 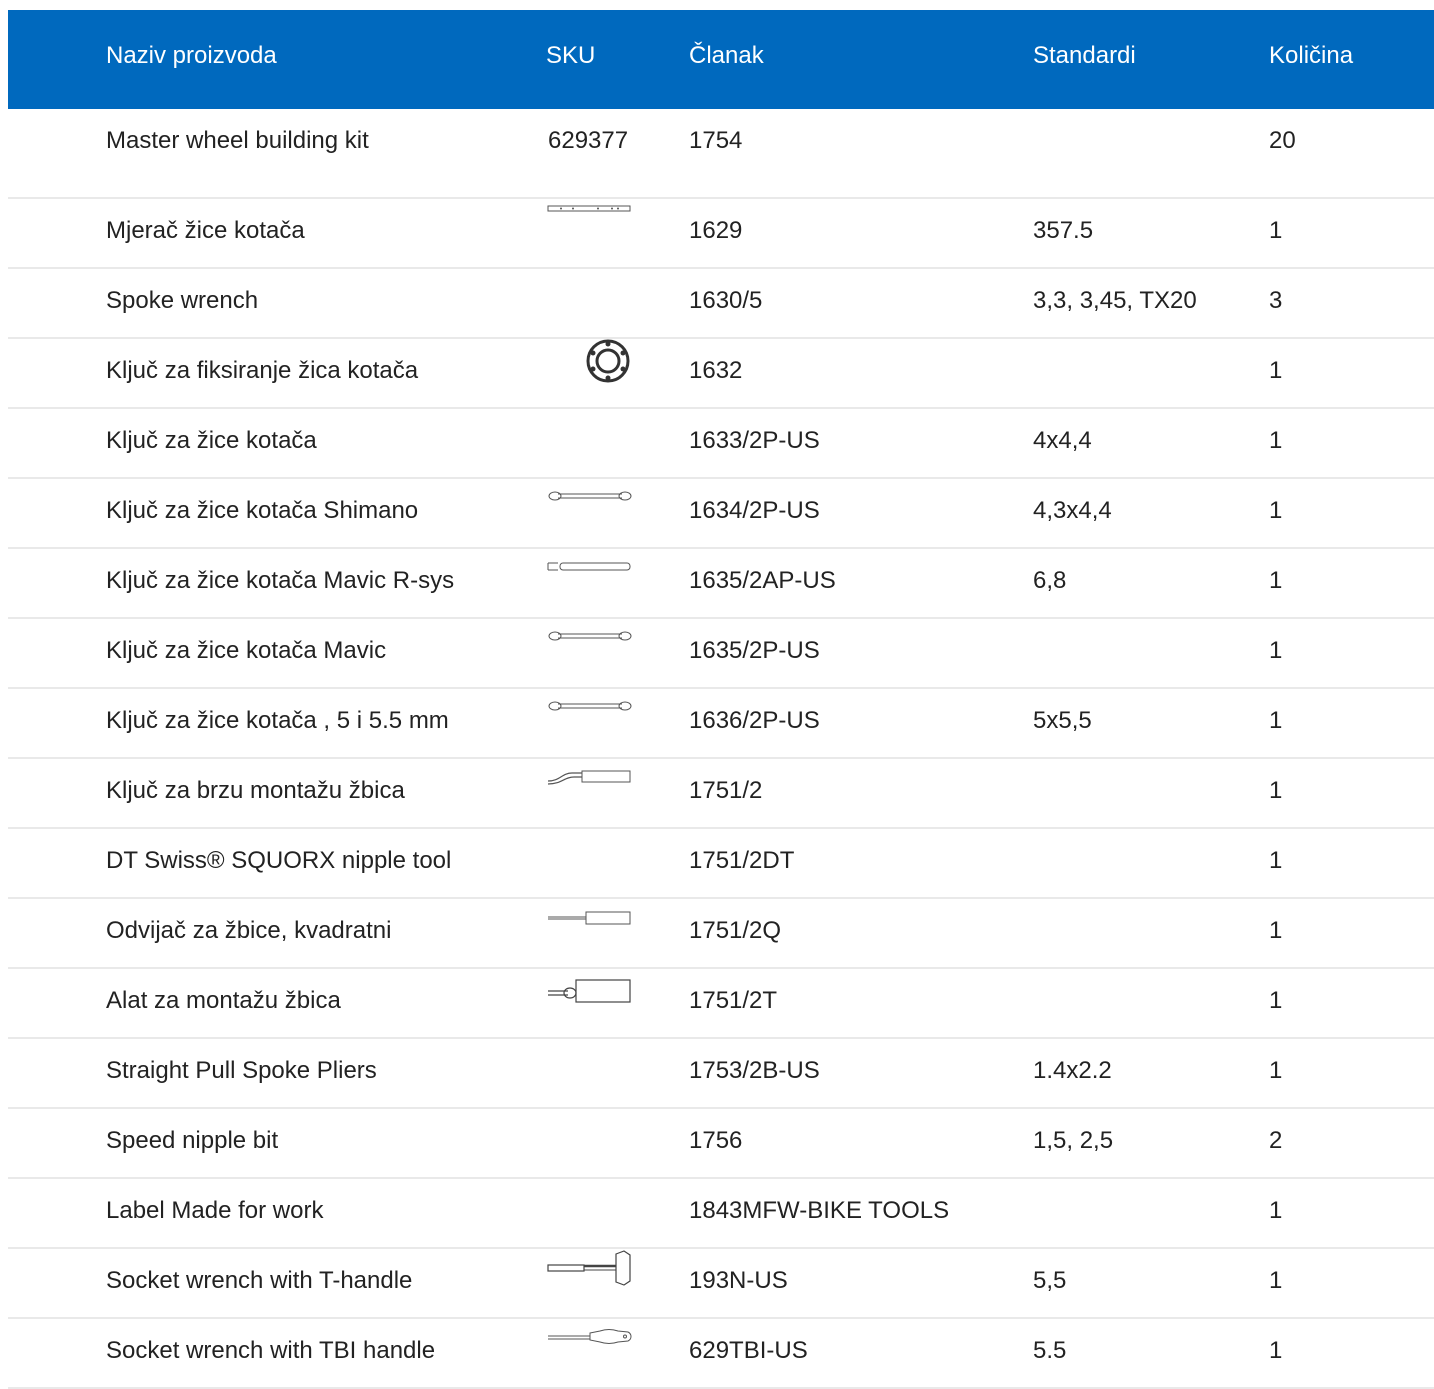 I want to click on qty-cell: 20, so click(x=1282, y=140).